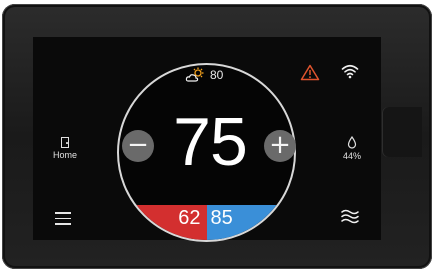  Describe the element at coordinates (138, 146) in the screenshot. I see `decrease-temp-button: −` at that location.